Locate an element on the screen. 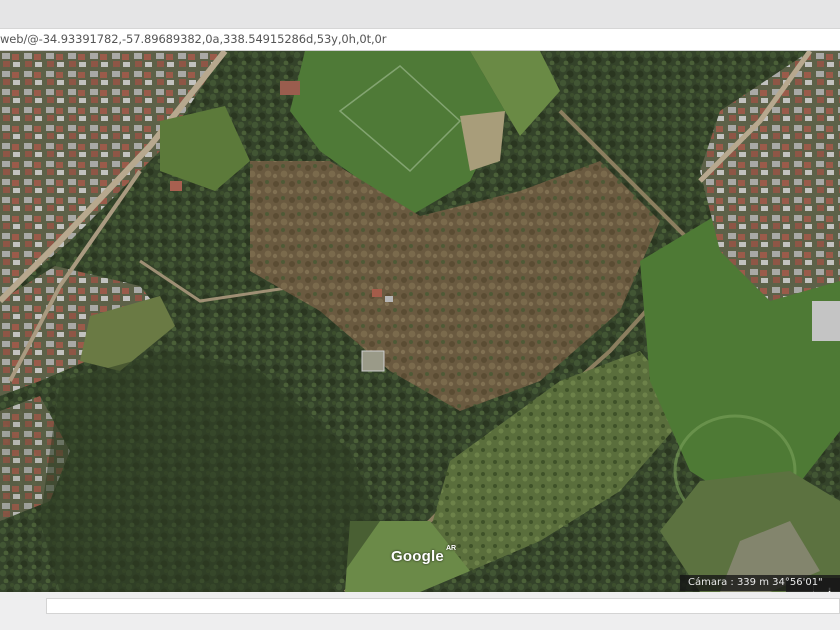  bottom-panel is located at coordinates (443, 606).